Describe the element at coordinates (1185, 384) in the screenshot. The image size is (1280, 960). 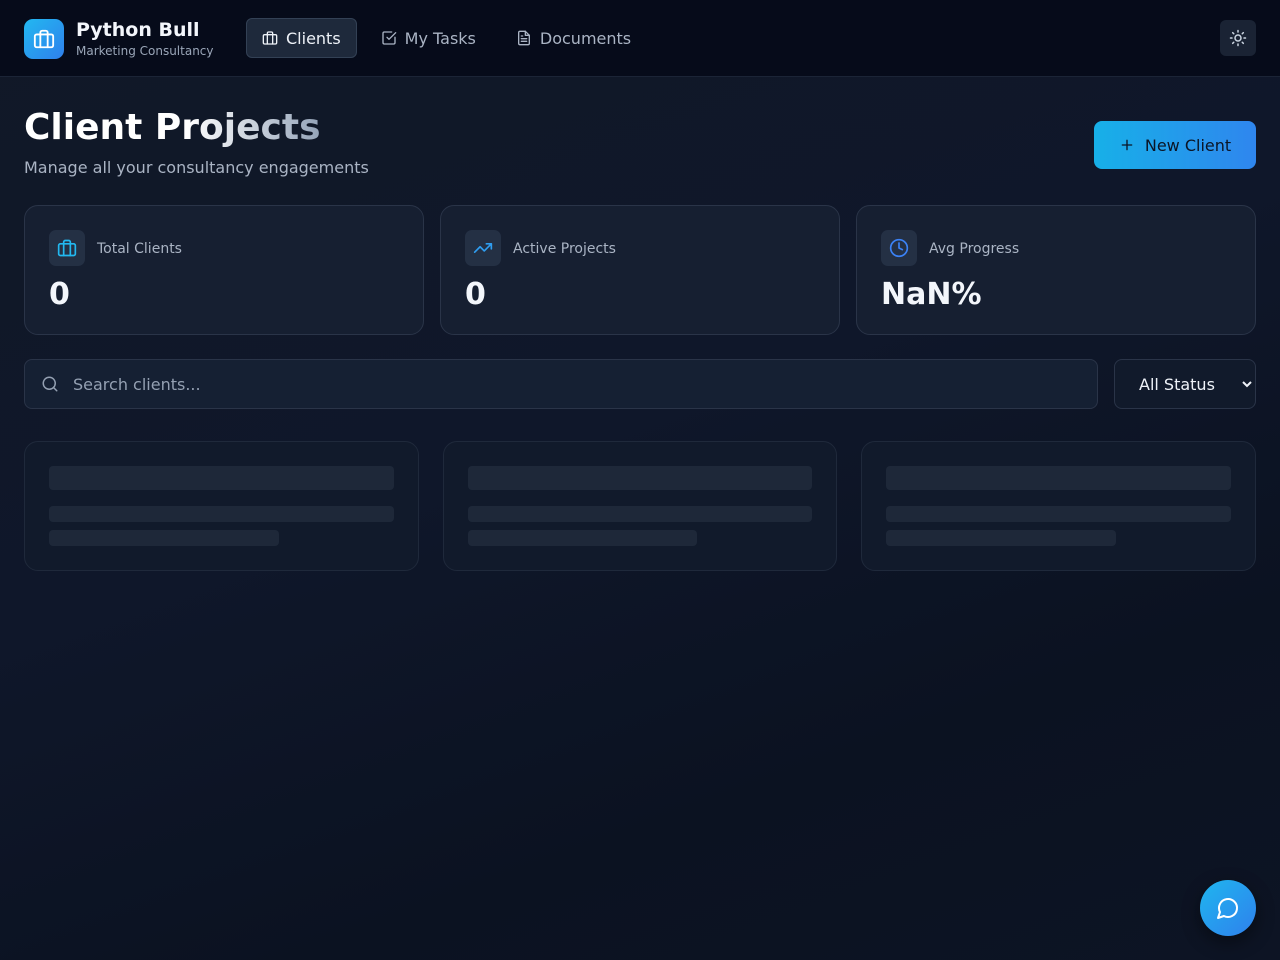
I see `status-filter-select: All Status` at that location.